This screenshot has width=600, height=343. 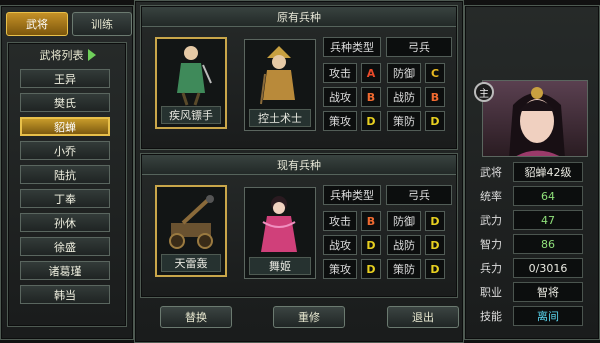 I want to click on unit-name: 天雷轰, so click(x=191, y=263).